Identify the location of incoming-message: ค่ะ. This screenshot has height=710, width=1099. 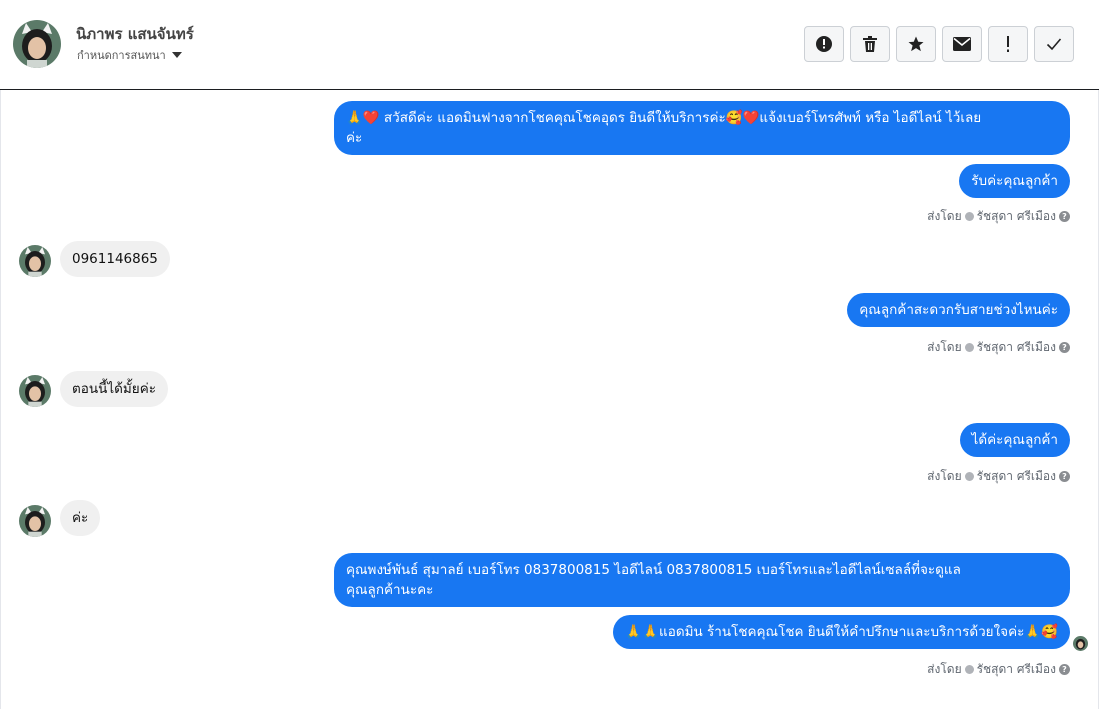
(80, 518).